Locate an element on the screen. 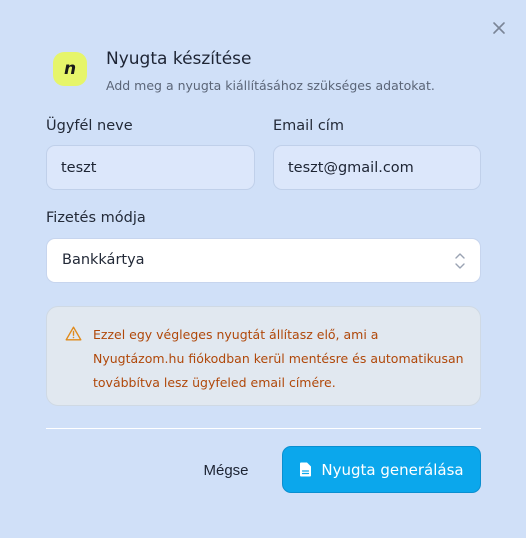 The image size is (526, 538). email-label: Email cím is located at coordinates (308, 126).